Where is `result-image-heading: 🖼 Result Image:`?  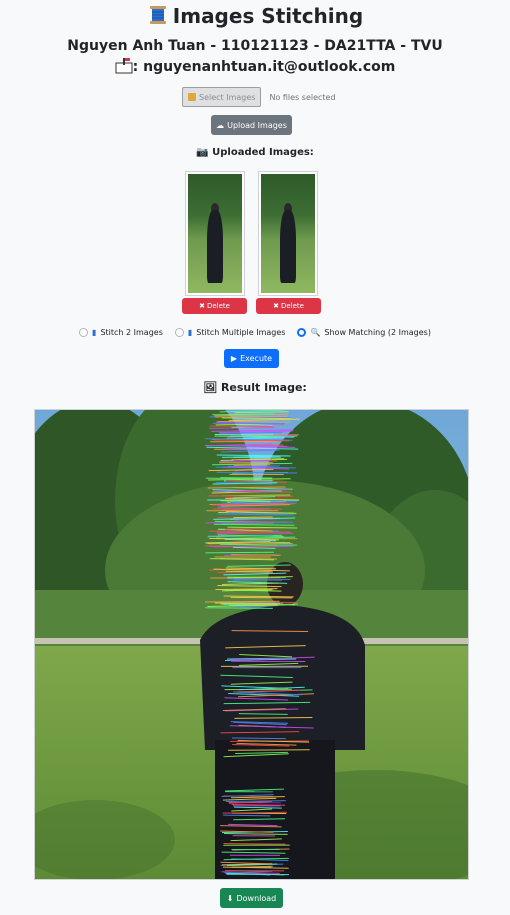 result-image-heading: 🖼 Result Image: is located at coordinates (255, 387).